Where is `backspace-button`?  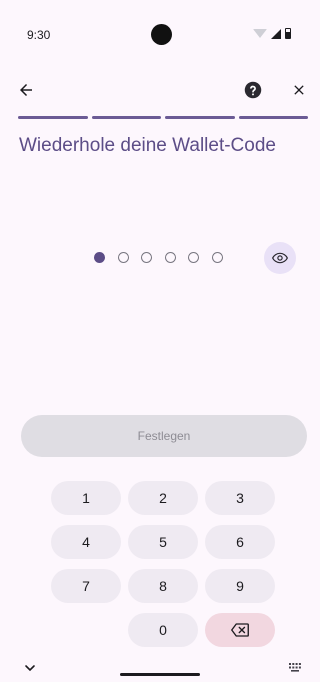 backspace-button is located at coordinates (240, 630).